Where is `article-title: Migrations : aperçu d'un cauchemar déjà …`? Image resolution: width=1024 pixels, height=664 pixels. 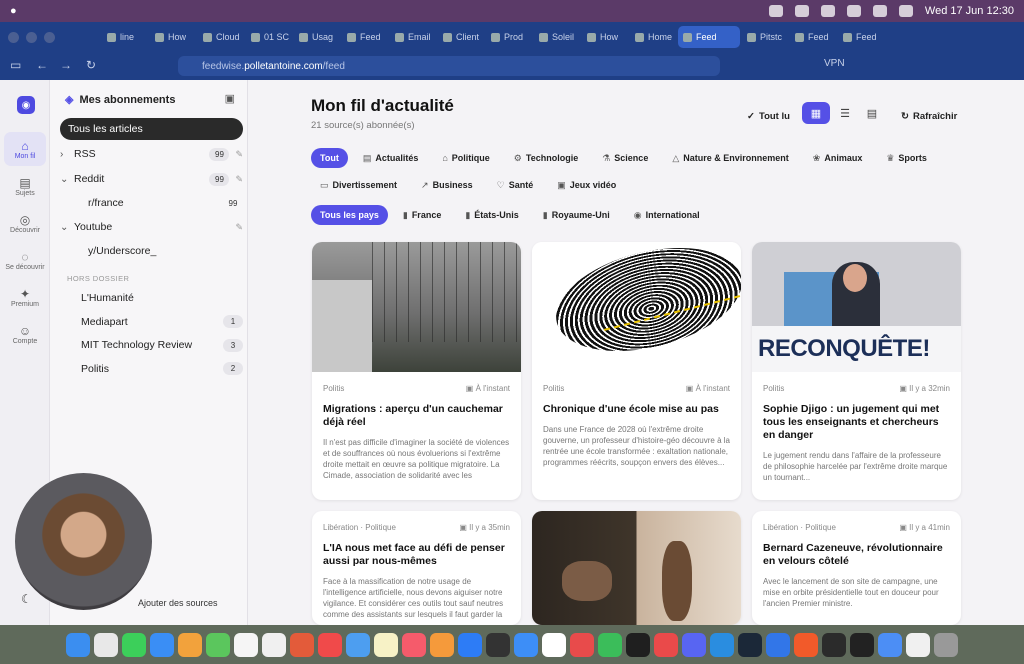
article-title: Migrations : aperçu d'un cauchemar déjà … is located at coordinates (416, 416).